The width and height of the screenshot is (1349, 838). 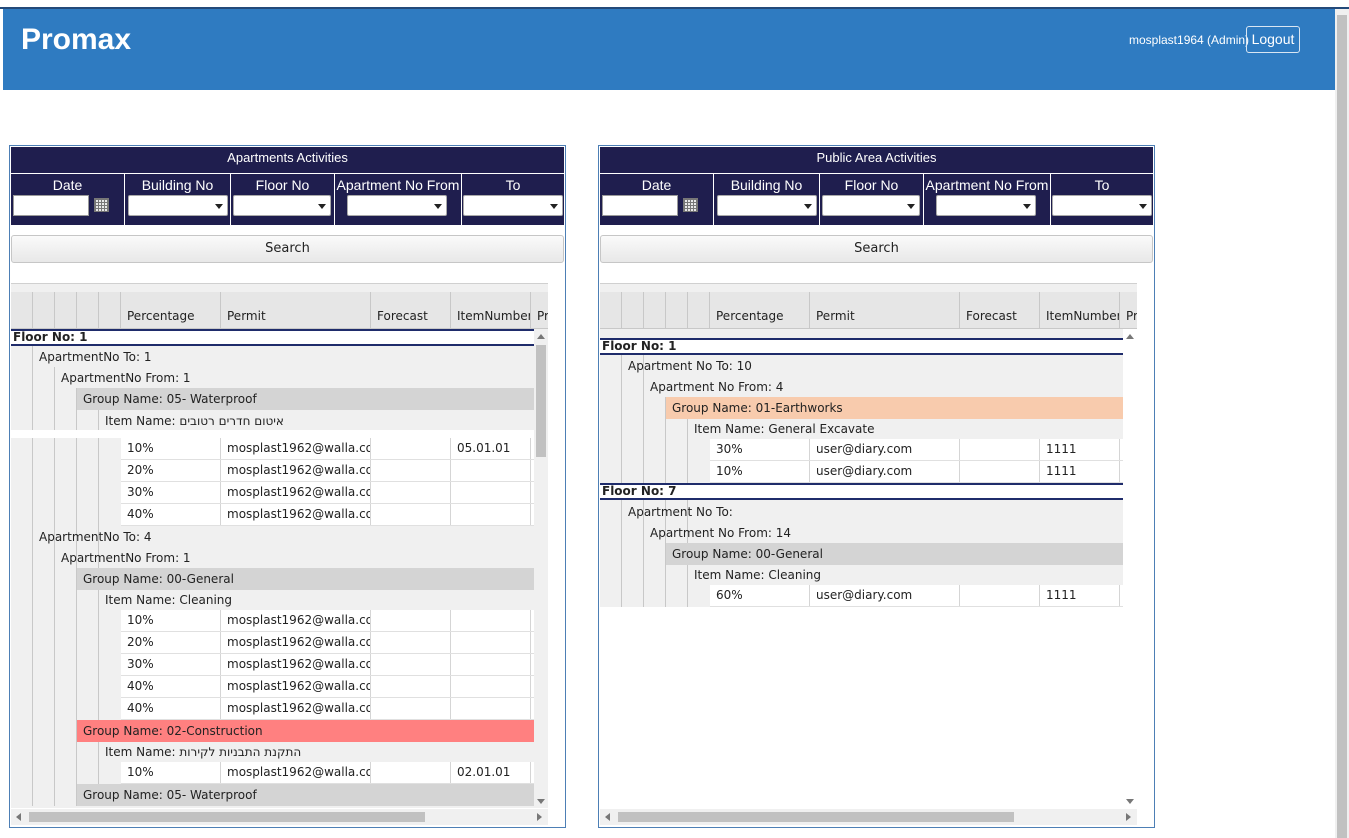 I want to click on page-scrollbar, so click(x=1342, y=423).